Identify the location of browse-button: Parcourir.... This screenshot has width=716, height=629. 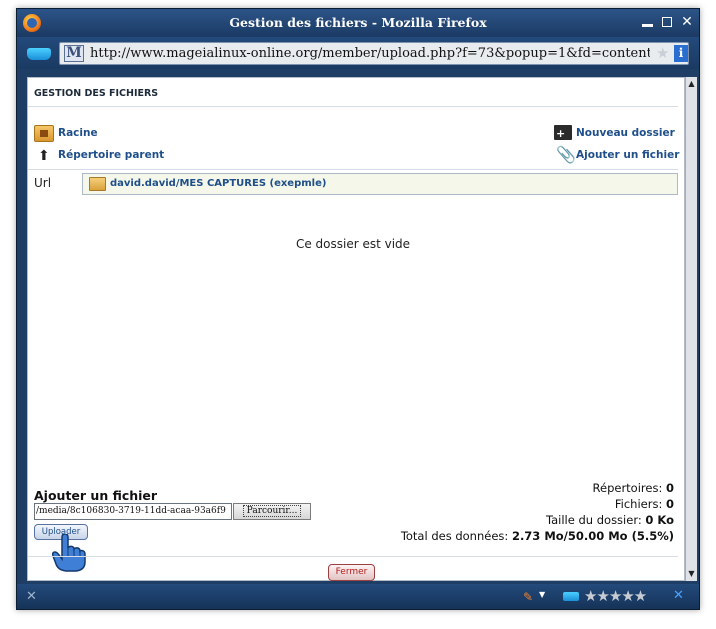
(272, 511).